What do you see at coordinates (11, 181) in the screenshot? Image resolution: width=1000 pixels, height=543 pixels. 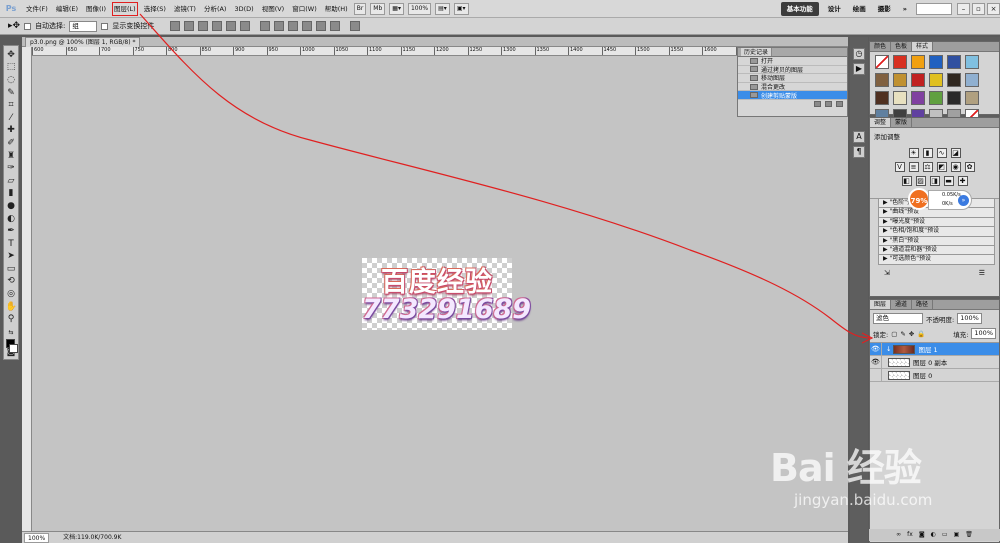 I see `eraser-tool-icon: ▱` at bounding box center [11, 181].